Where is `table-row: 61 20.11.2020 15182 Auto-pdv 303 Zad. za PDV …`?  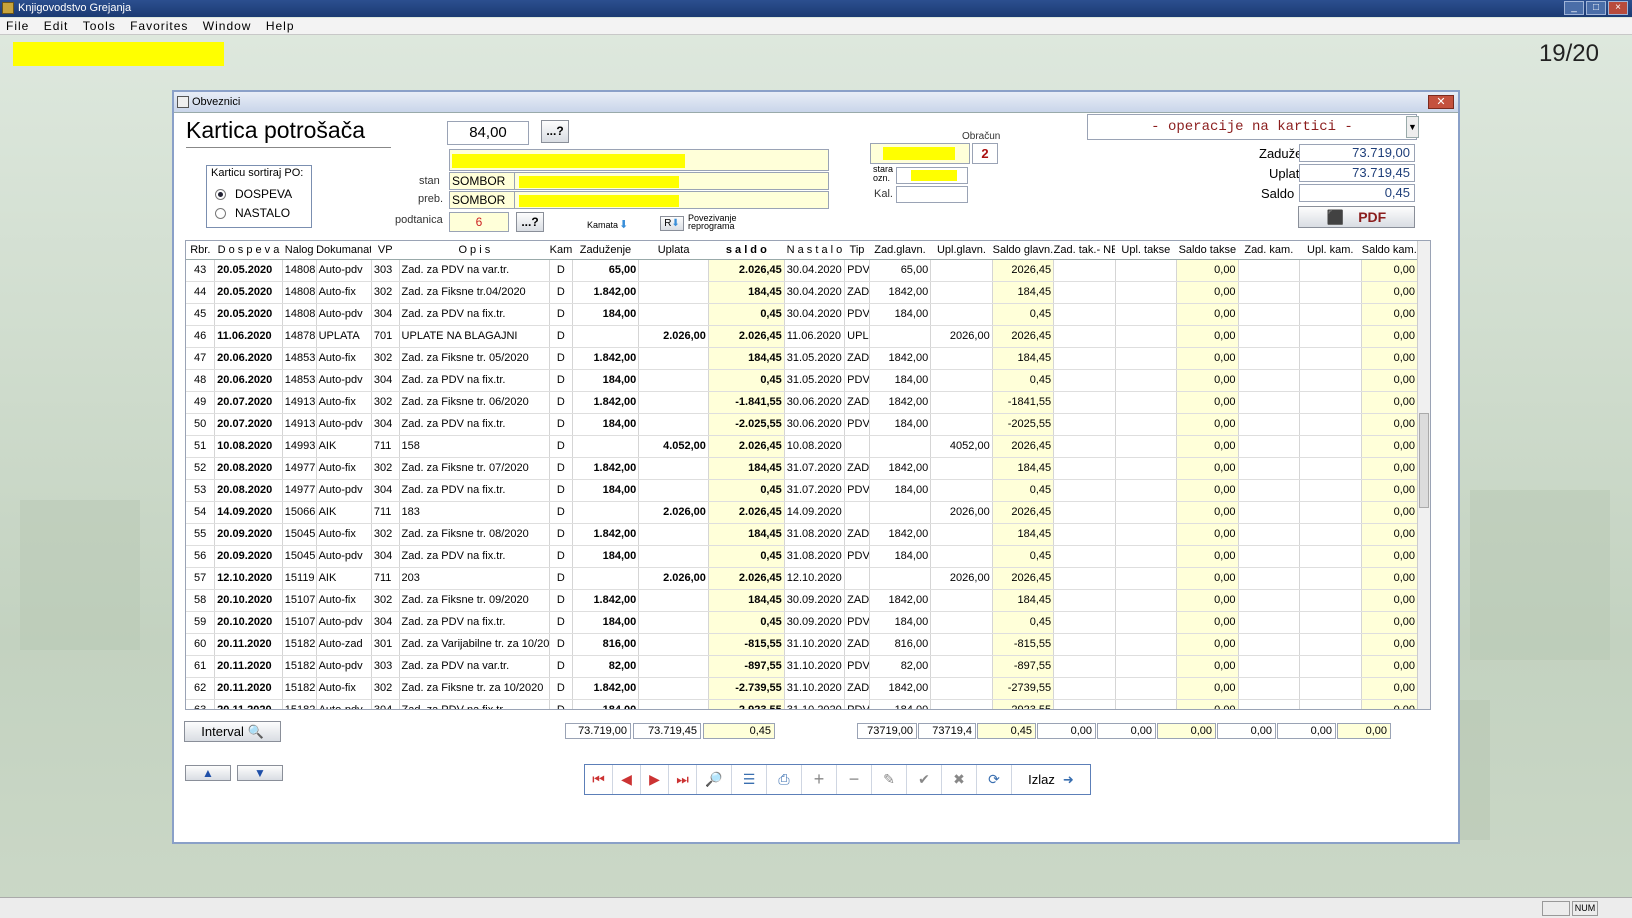
table-row: 61 20.11.2020 15182 Auto-pdv 303 Zad. za PDV … is located at coordinates (802, 666).